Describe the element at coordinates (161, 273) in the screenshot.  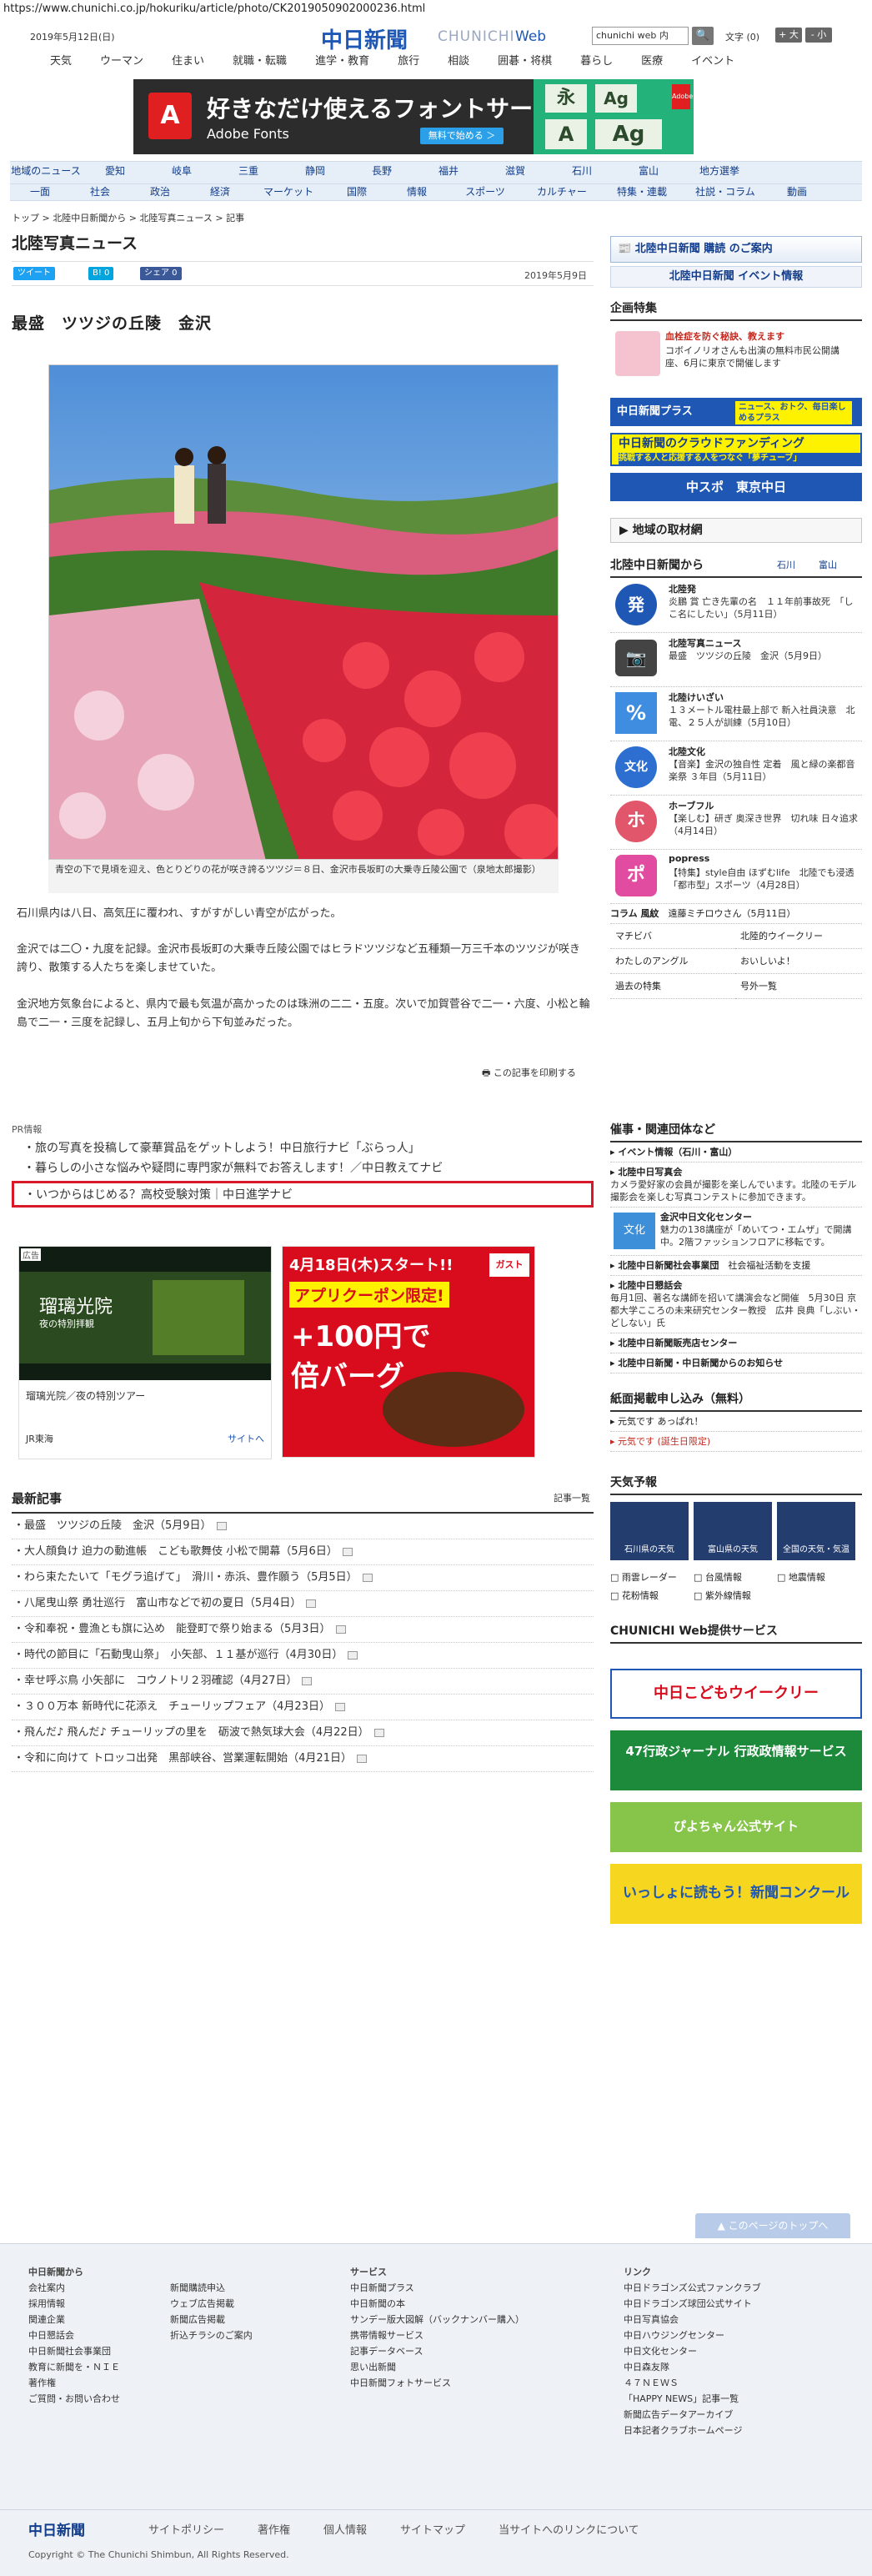
I see `facebook-share-button: シェア 0` at that location.